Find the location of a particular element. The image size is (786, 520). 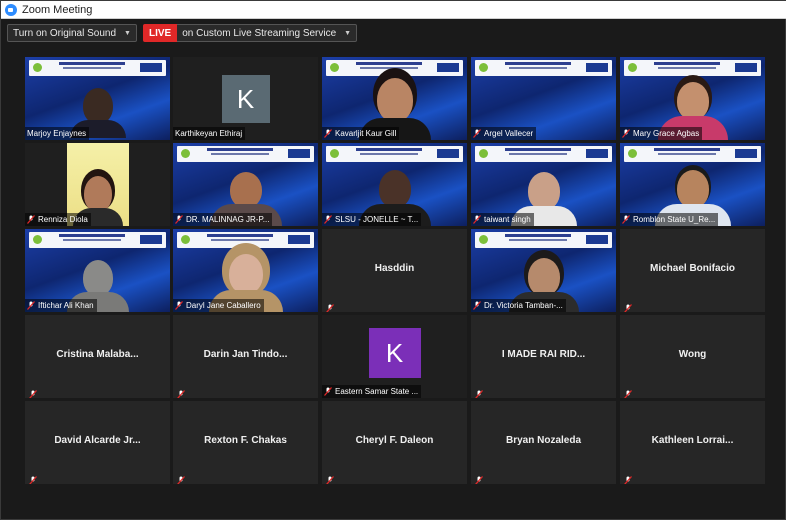

participant-name: Bryan Nozaleda is located at coordinates (543, 440).